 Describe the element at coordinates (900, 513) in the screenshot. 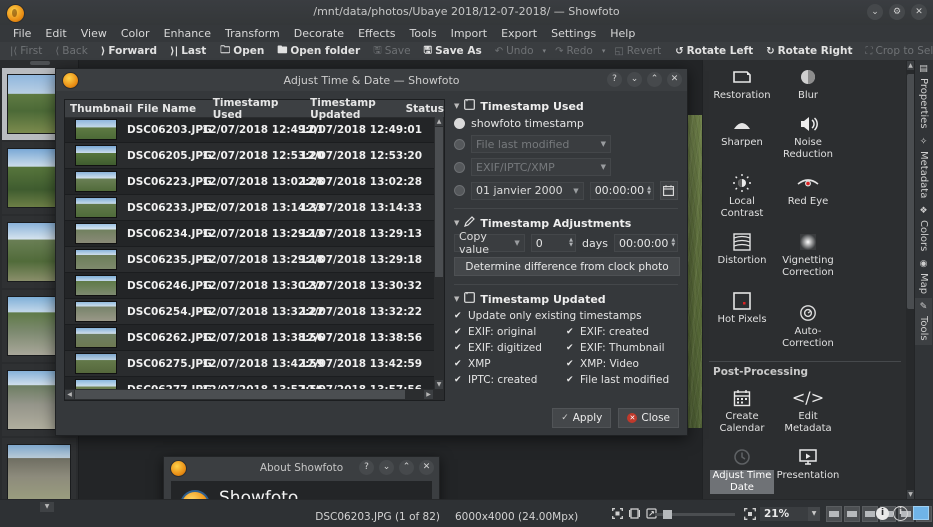

I see `info-outline-icon: i` at that location.